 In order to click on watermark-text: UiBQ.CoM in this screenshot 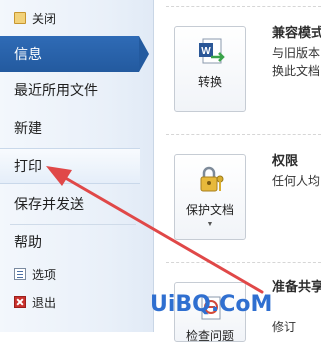, I will do `click(211, 304)`.